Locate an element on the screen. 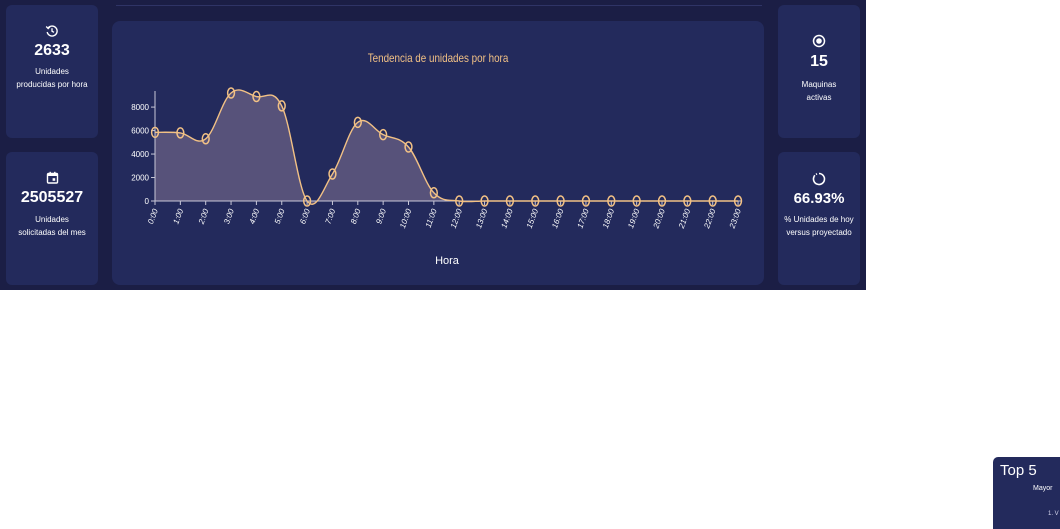  kpi-value-machines: 15 is located at coordinates (819, 61).